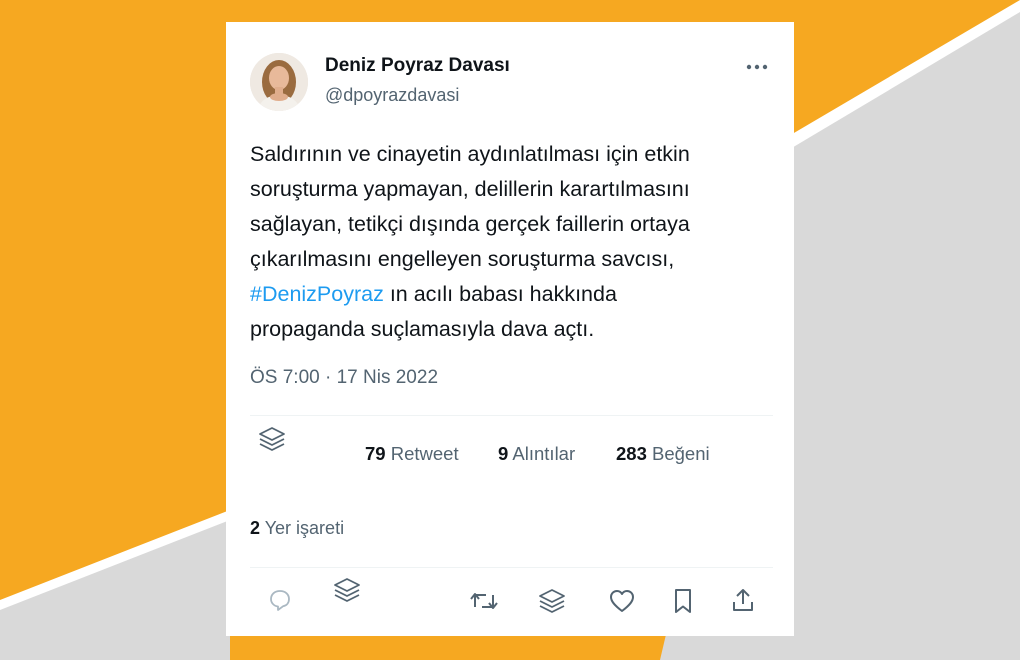 This screenshot has width=1020, height=660. Describe the element at coordinates (631, 453) in the screenshot. I see `like-count: 283` at that location.